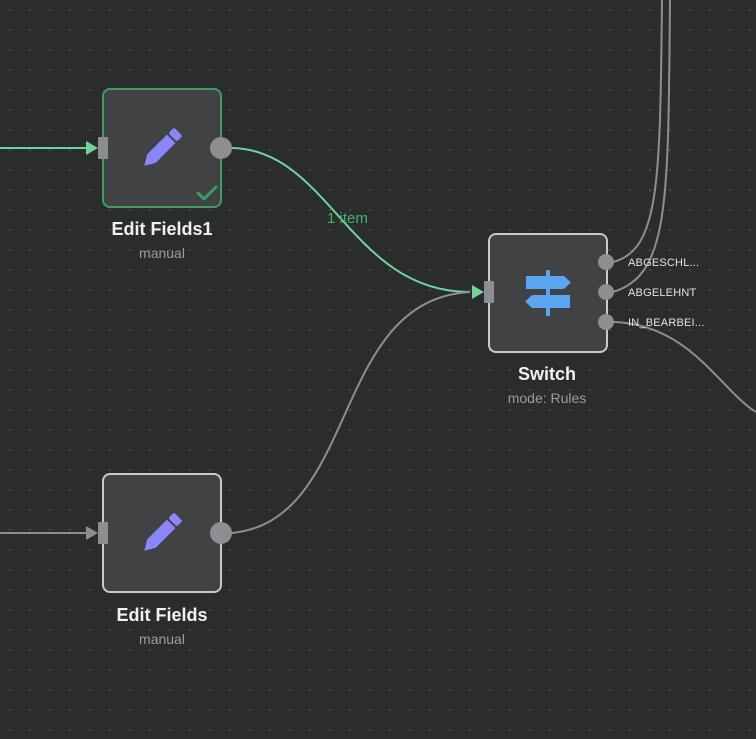  Describe the element at coordinates (546, 374) in the screenshot. I see `node-title: Switch` at that location.